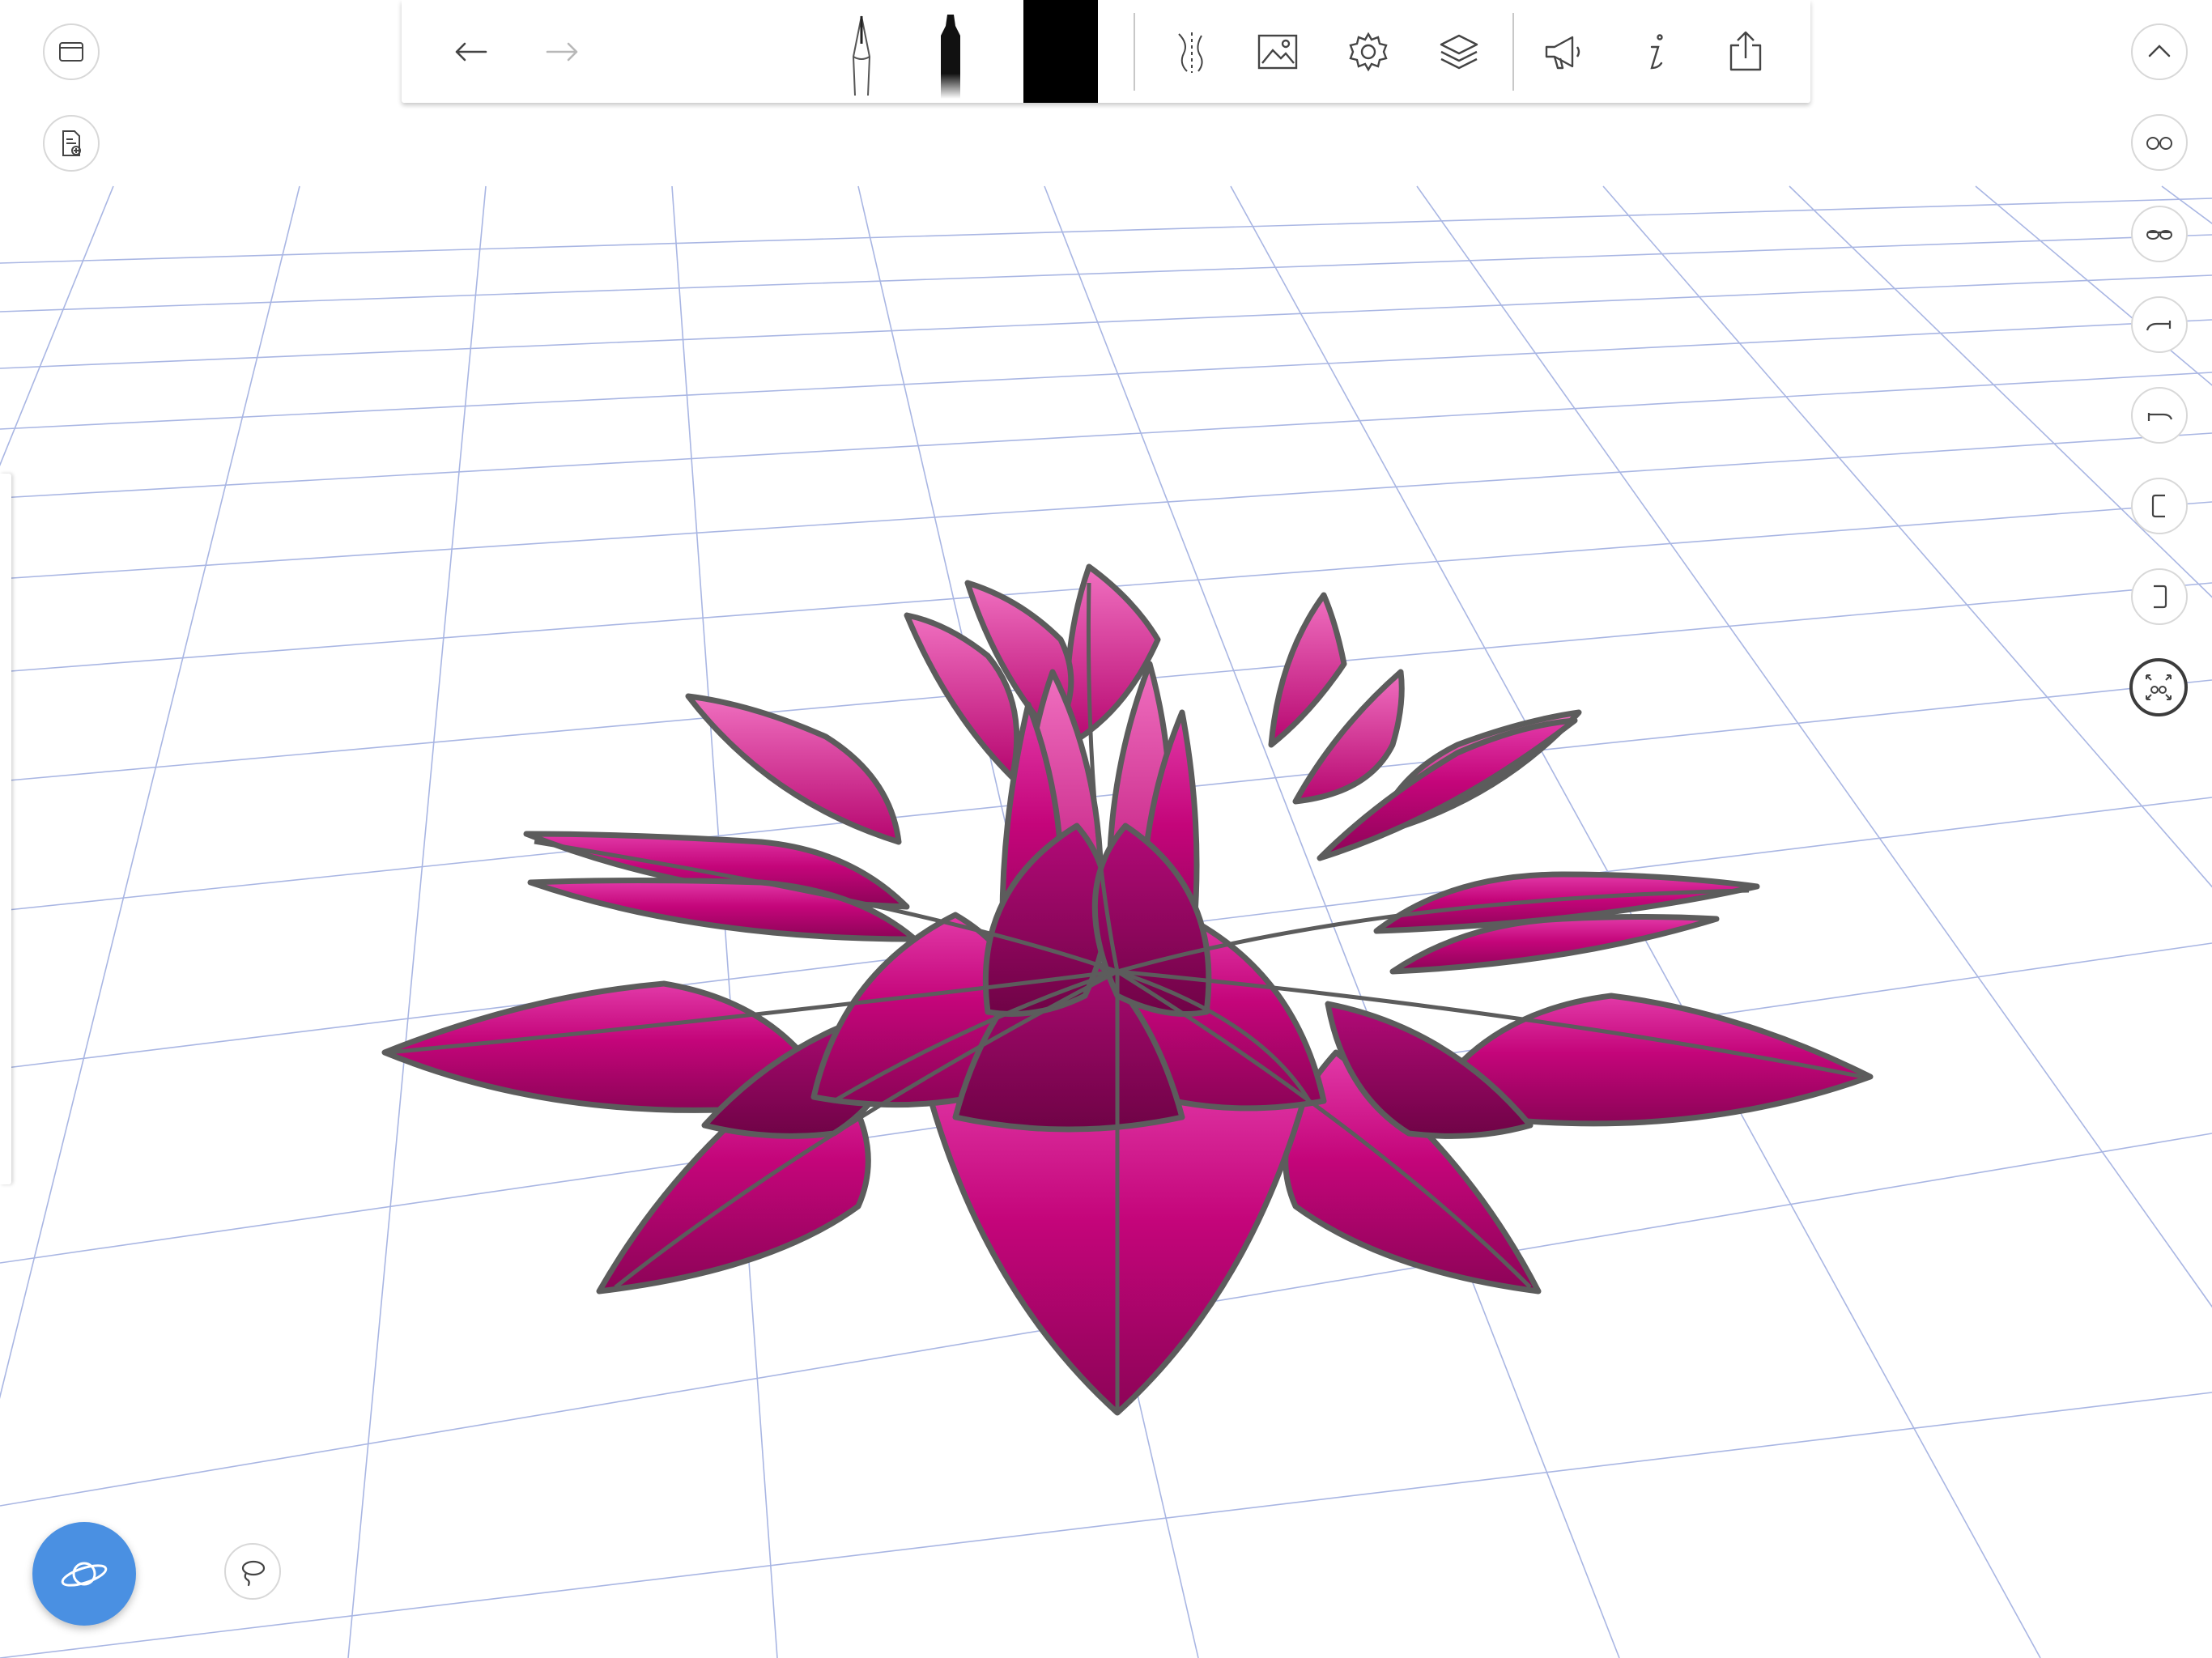  What do you see at coordinates (2160, 51) in the screenshot?
I see `collapse-chevron-up-icon` at bounding box center [2160, 51].